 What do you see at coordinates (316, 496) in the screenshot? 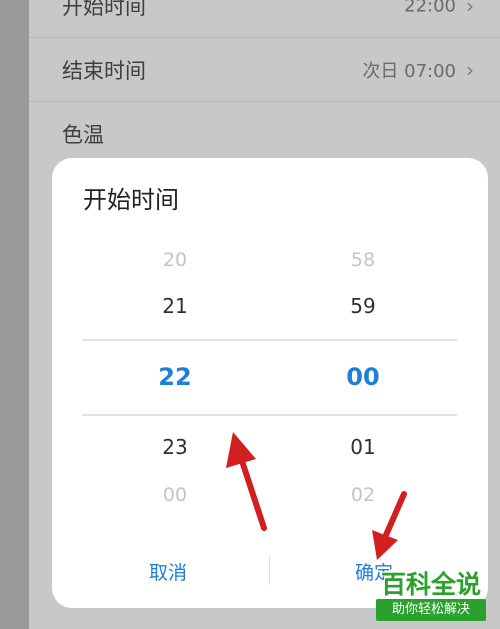
I see `annotation-arrows` at bounding box center [316, 496].